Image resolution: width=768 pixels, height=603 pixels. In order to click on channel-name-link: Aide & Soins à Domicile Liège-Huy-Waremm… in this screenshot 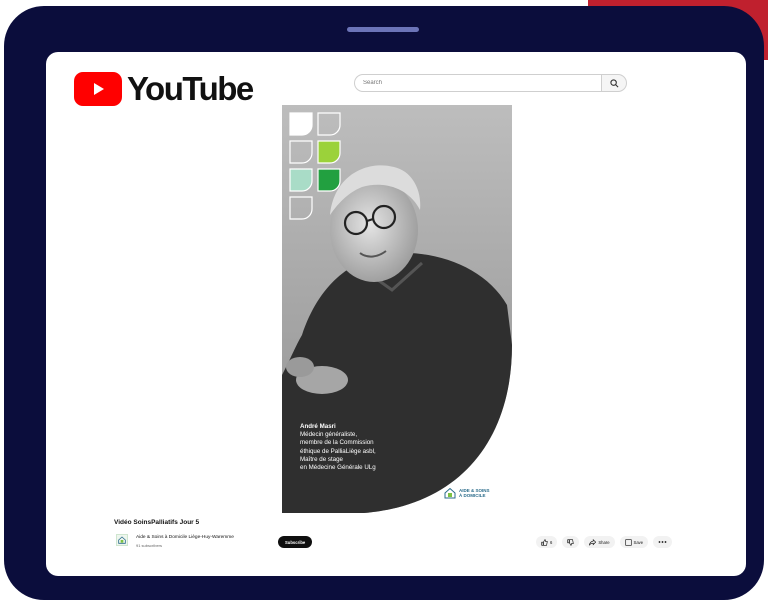, I will do `click(185, 537)`.